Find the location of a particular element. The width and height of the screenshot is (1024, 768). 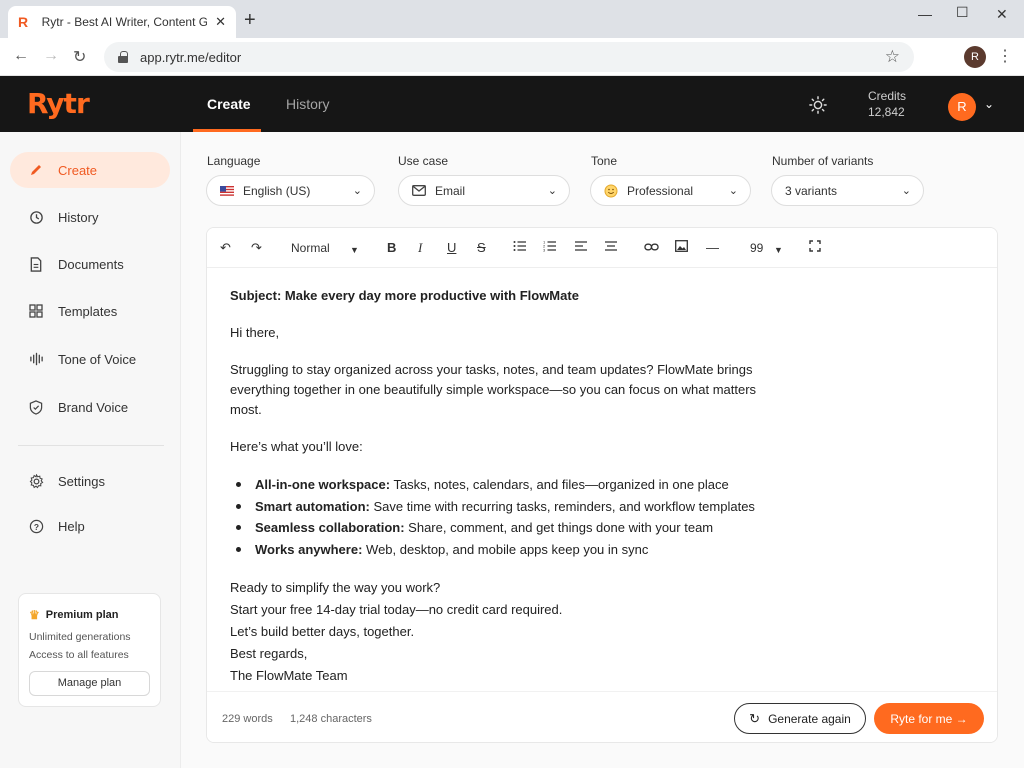

bold-icon: B is located at coordinates (391, 248).